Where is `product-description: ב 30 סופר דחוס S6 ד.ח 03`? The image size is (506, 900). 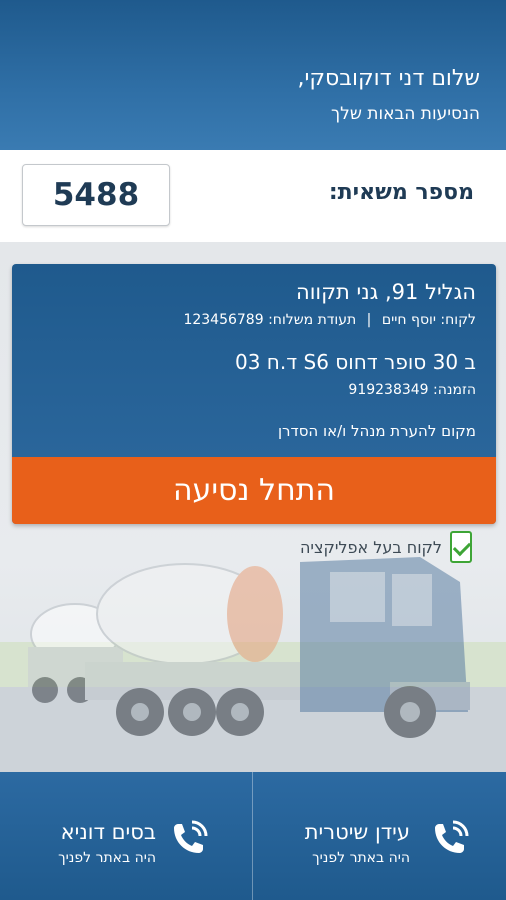
product-description: ב 30 סופר דחוס S6 ד.ח 03 is located at coordinates (355, 362).